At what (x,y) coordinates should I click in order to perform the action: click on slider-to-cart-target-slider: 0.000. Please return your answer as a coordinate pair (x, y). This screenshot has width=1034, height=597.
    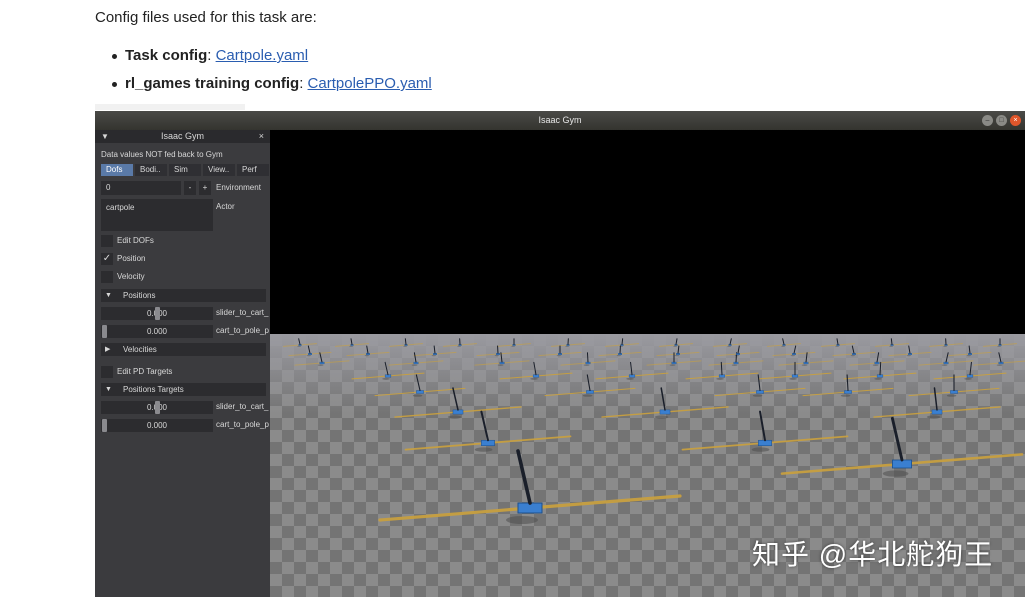
    Looking at the image, I should click on (157, 407).